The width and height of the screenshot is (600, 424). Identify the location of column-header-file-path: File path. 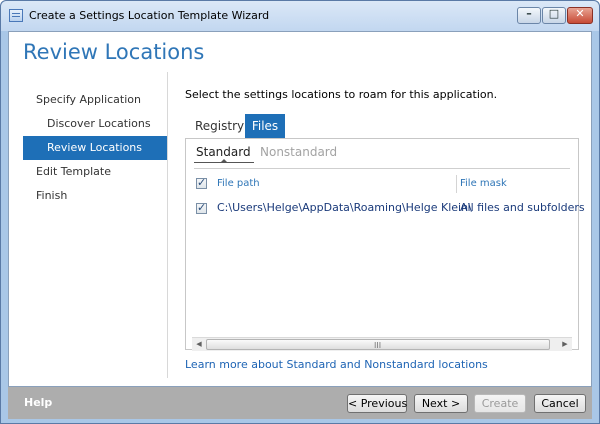
(238, 184).